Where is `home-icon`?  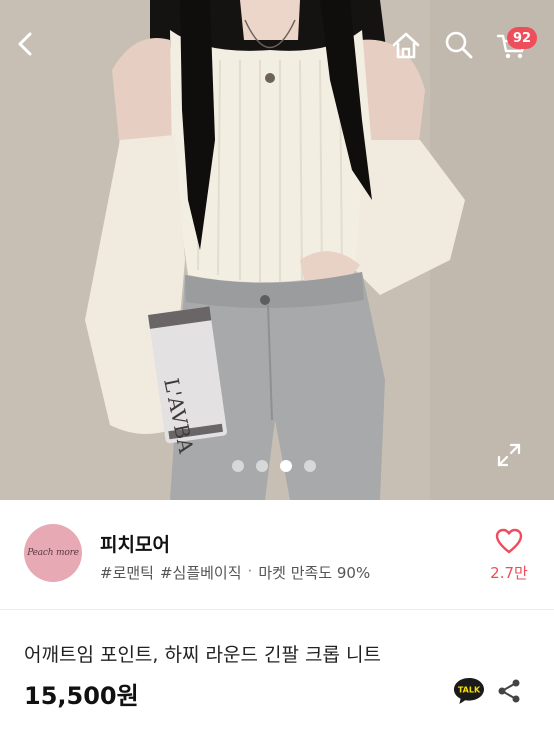 home-icon is located at coordinates (406, 45).